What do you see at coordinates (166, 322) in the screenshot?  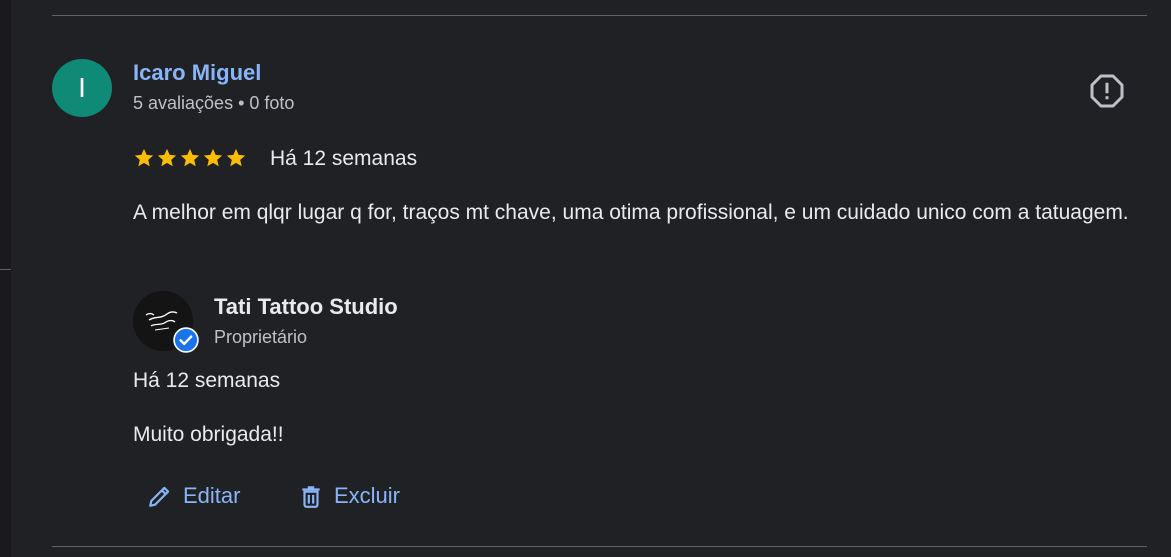 I see `owner-avatar` at bounding box center [166, 322].